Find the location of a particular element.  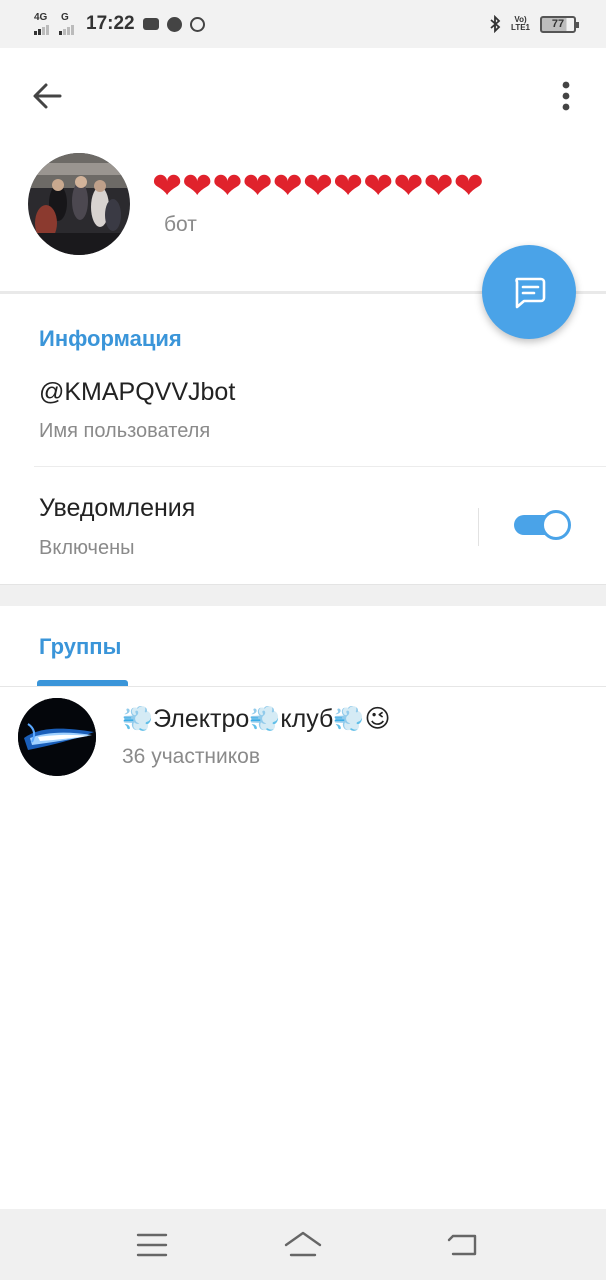

section-gap is located at coordinates (303, 595).